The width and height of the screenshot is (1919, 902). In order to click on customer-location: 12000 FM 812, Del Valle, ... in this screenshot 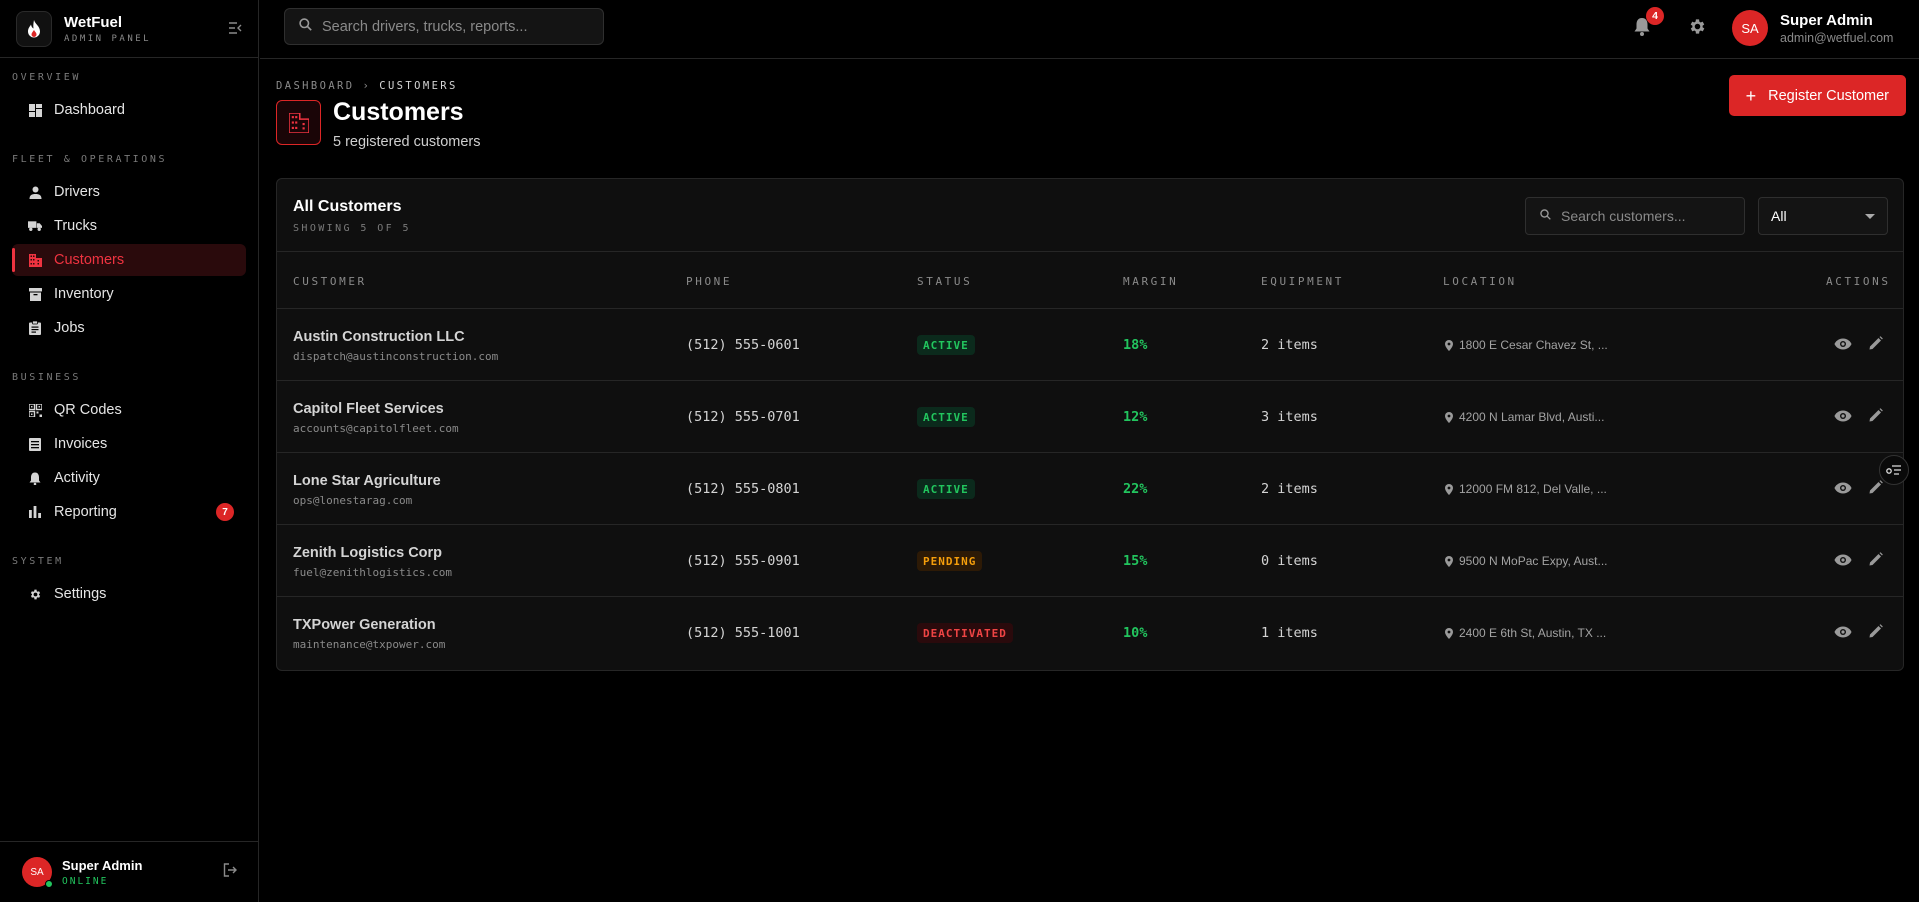, I will do `click(1526, 489)`.